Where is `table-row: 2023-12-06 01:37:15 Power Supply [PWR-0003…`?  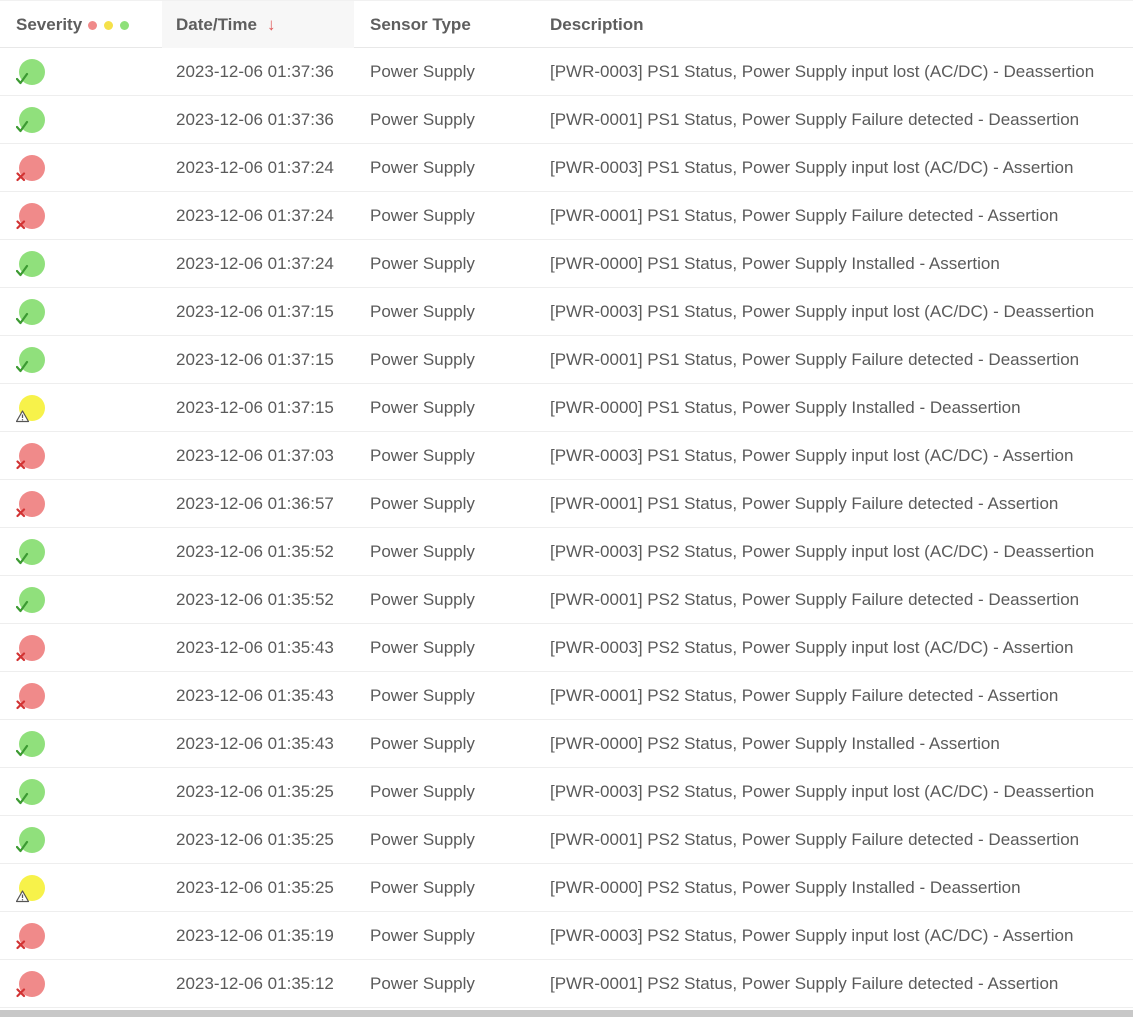 table-row: 2023-12-06 01:37:15 Power Supply [PWR-0003… is located at coordinates (566, 312).